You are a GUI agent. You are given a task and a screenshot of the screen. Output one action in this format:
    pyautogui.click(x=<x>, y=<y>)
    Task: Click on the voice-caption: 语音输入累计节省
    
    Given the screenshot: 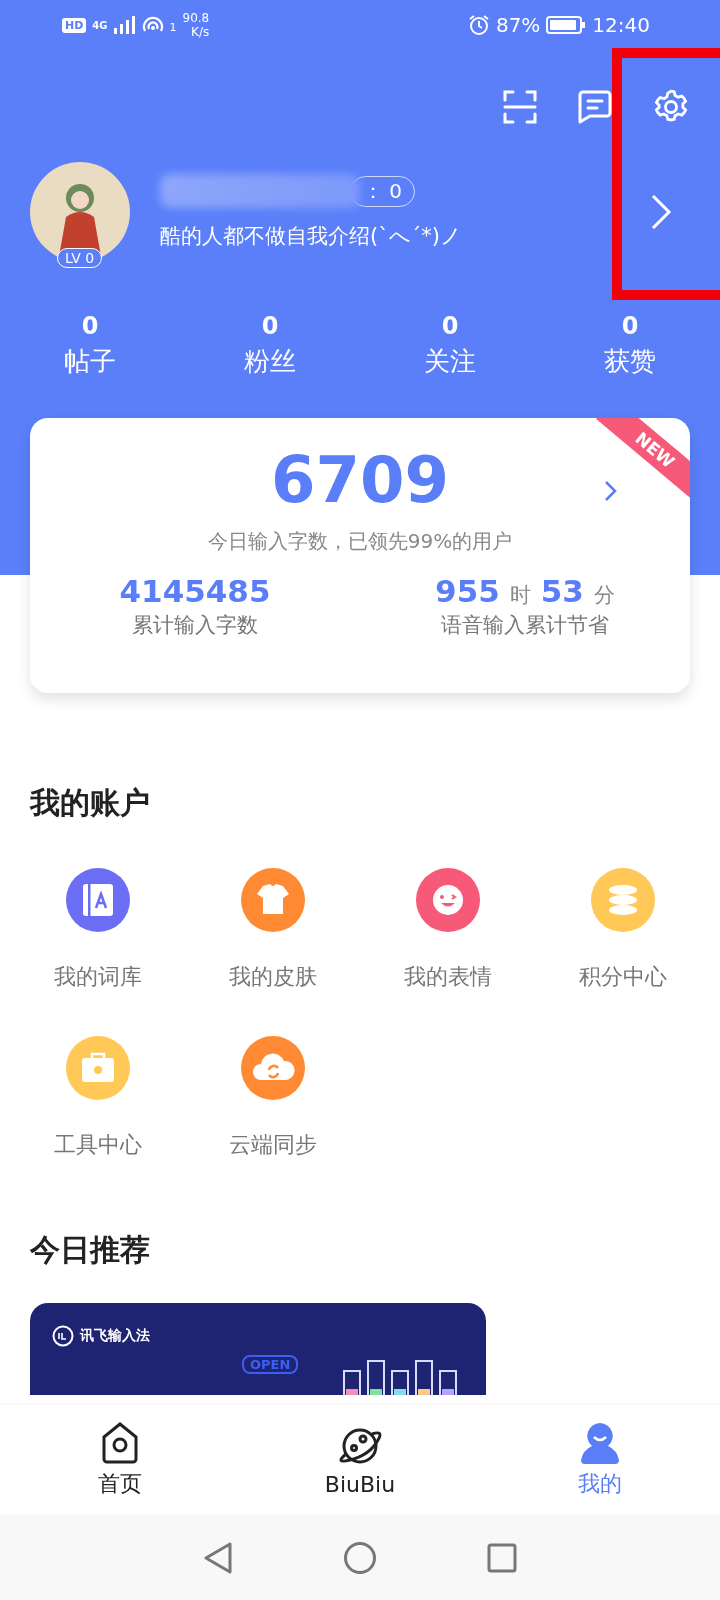 What is the action you would take?
    pyautogui.click(x=525, y=625)
    